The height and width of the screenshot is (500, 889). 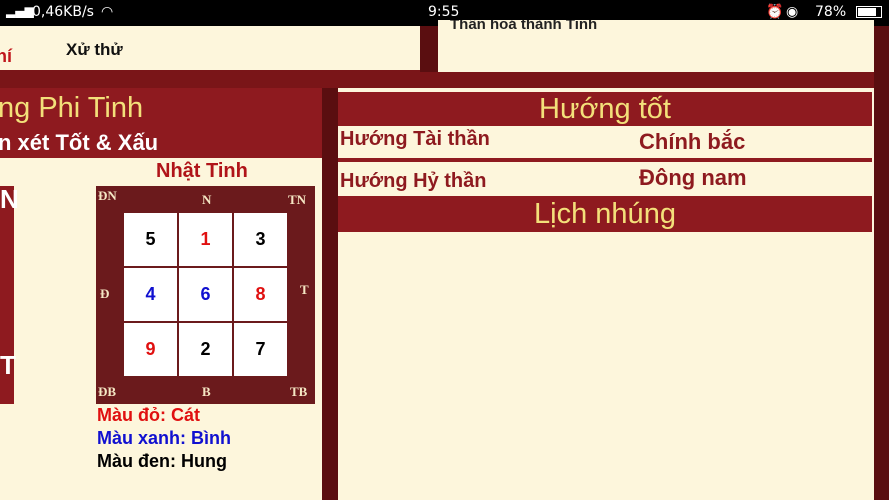 I want to click on color-legend: Màu đỏ: Cát Màu xanh: Bình Màu đen: Hung, so click(x=164, y=438).